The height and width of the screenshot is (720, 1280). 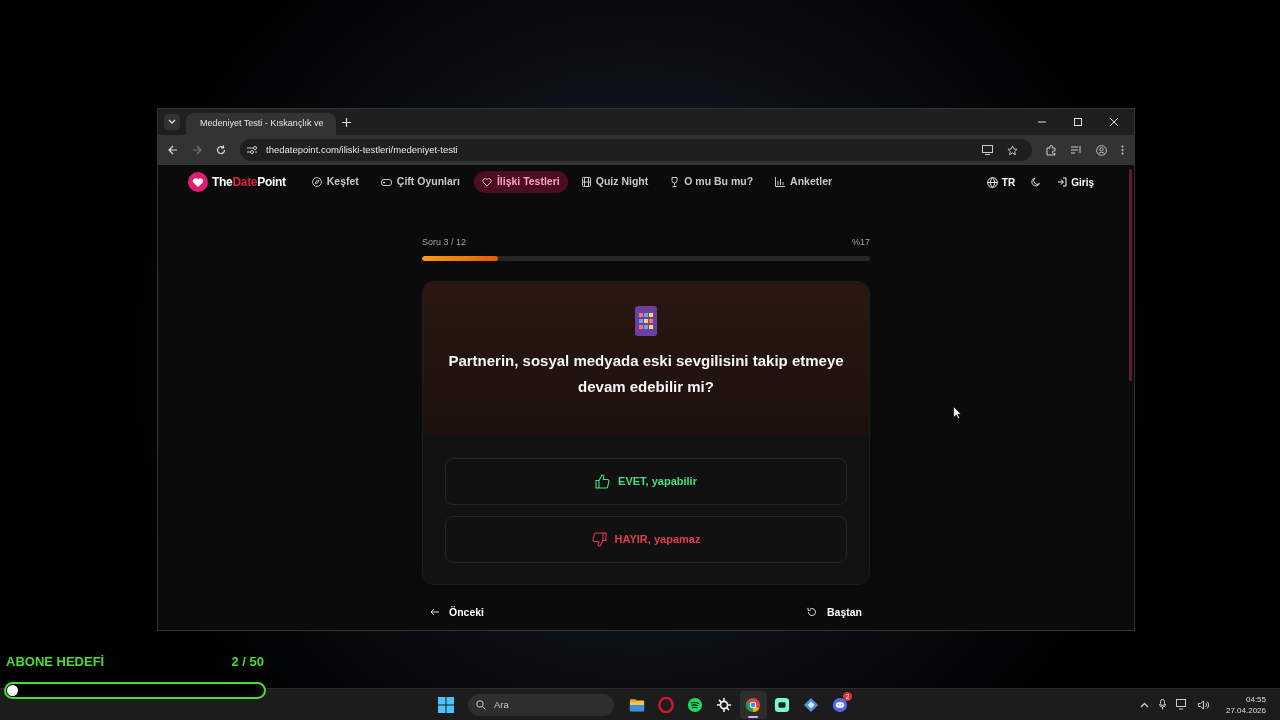 I want to click on scrollbar-thumb, so click(x=1130, y=275).